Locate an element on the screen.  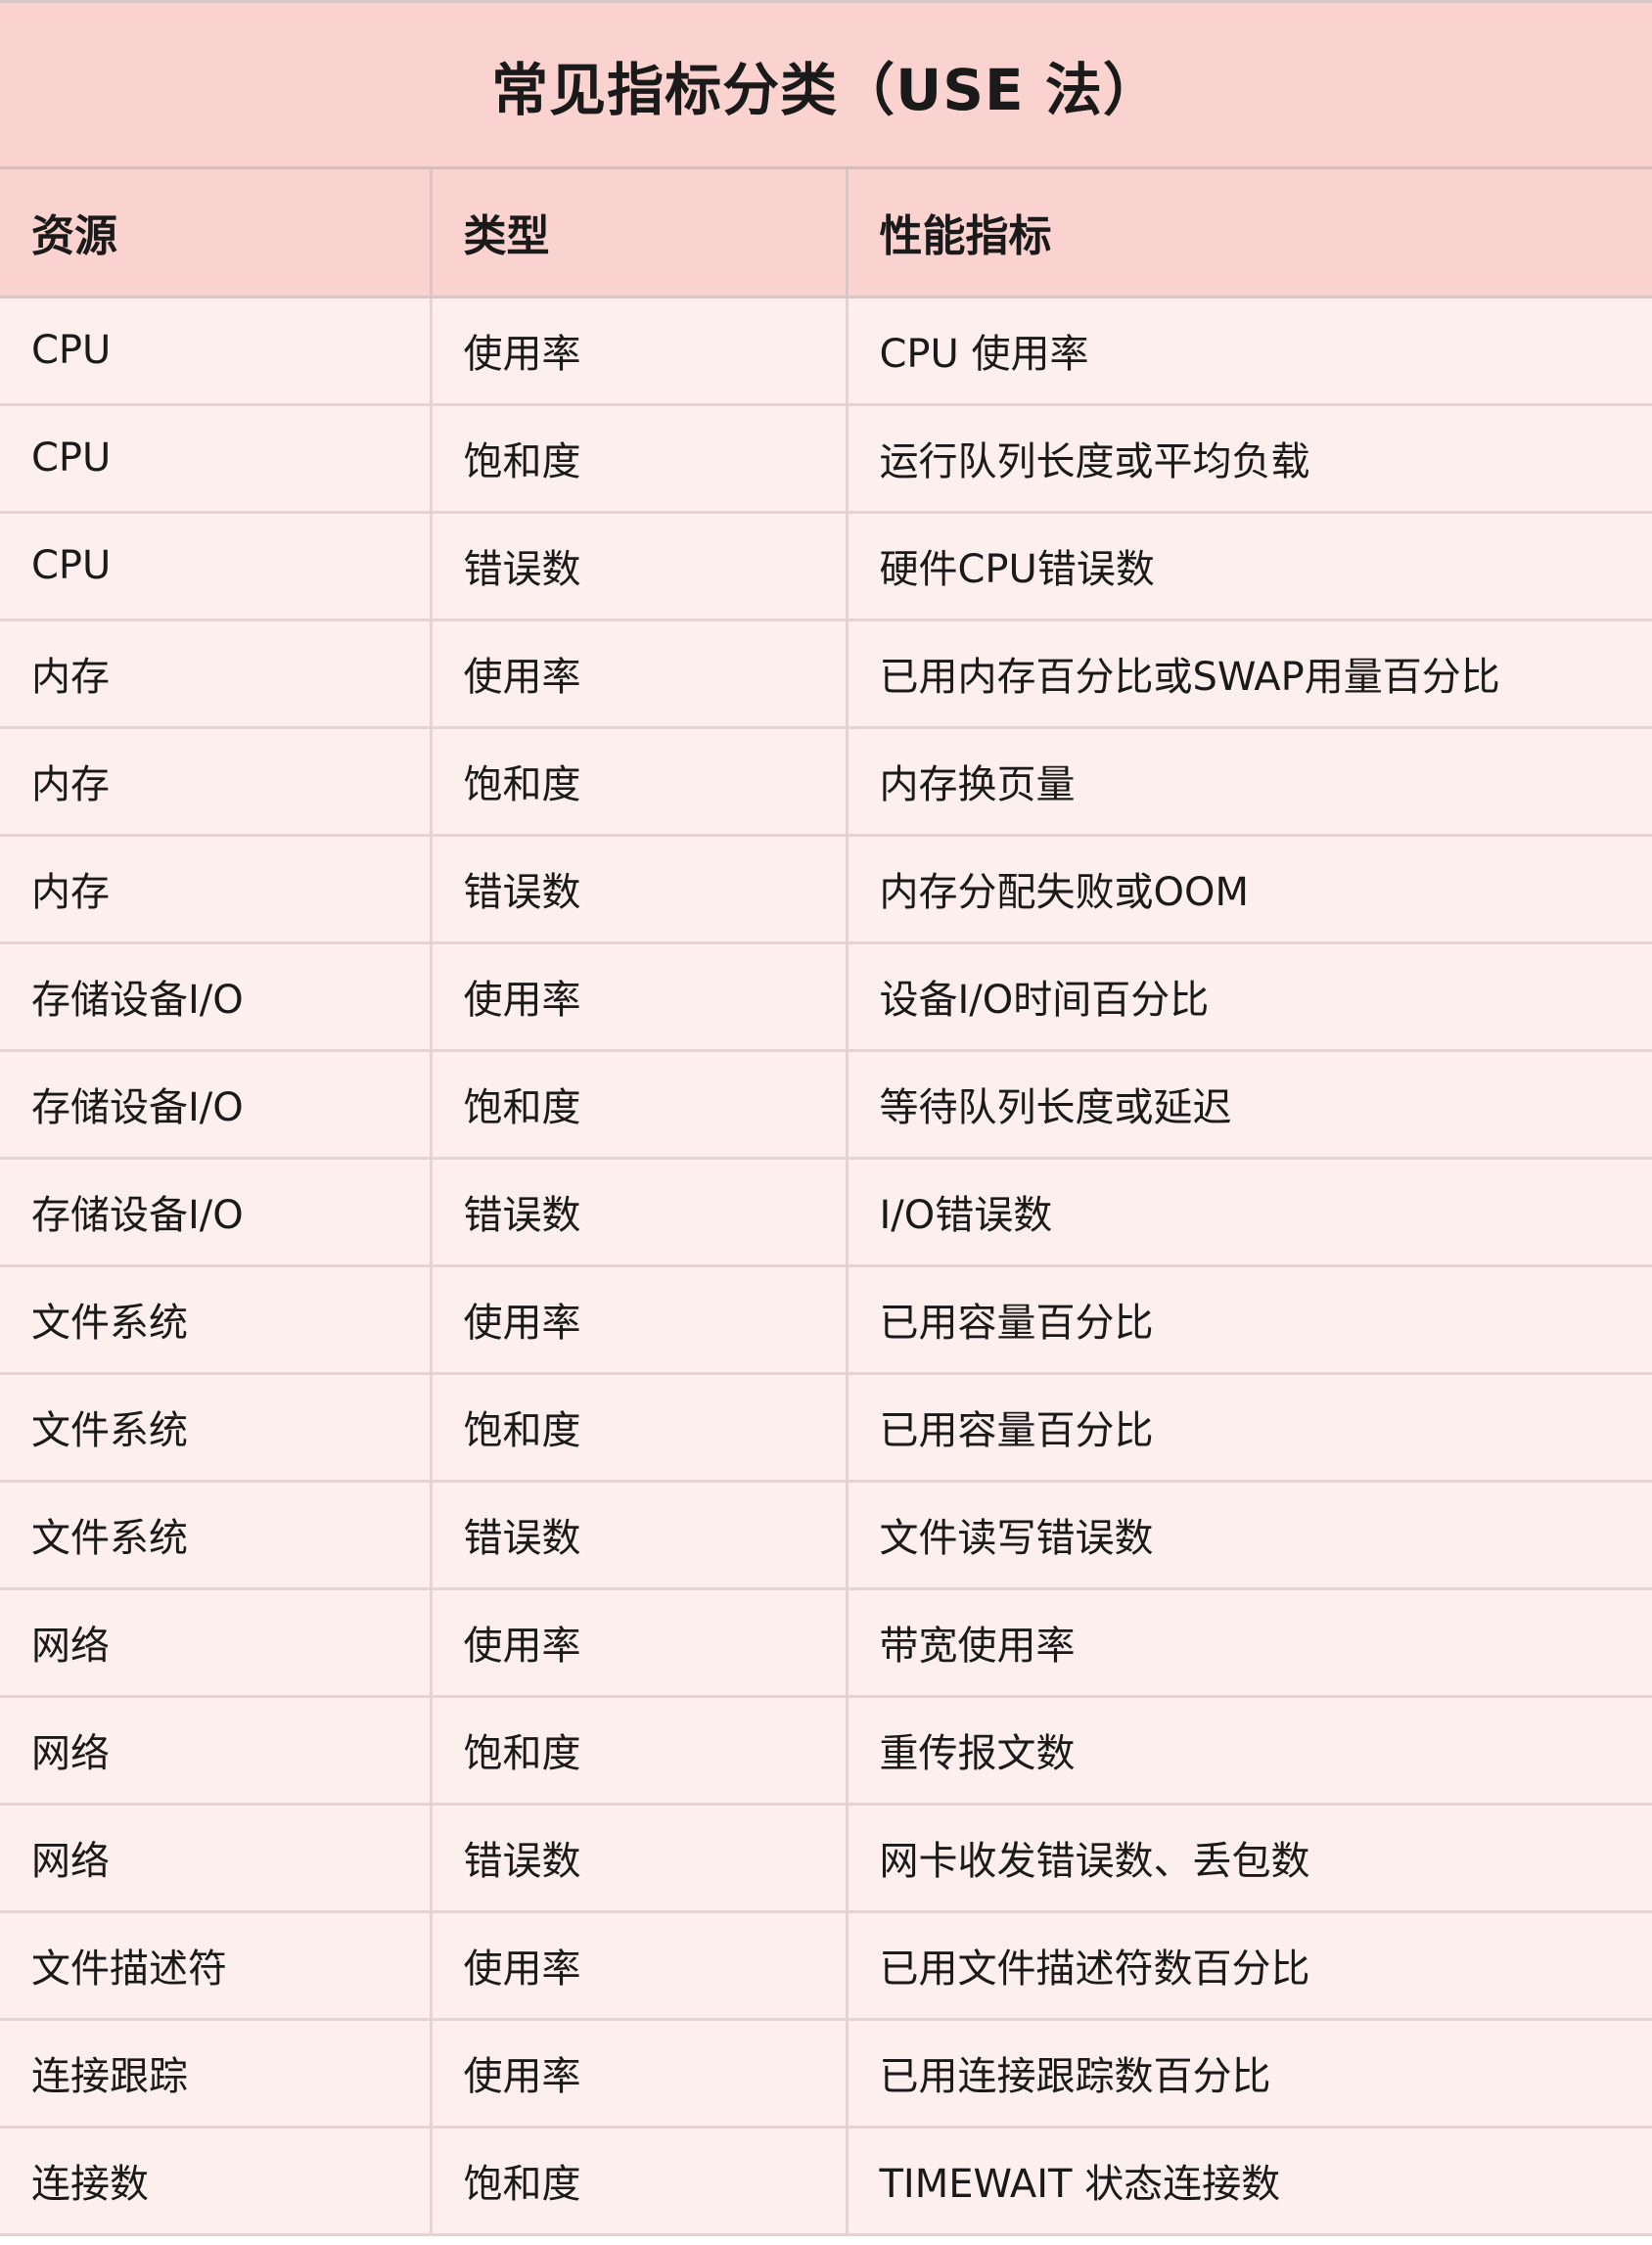
table-row: 文件系统 使用率 已用容量百分比 is located at coordinates (826, 1320).